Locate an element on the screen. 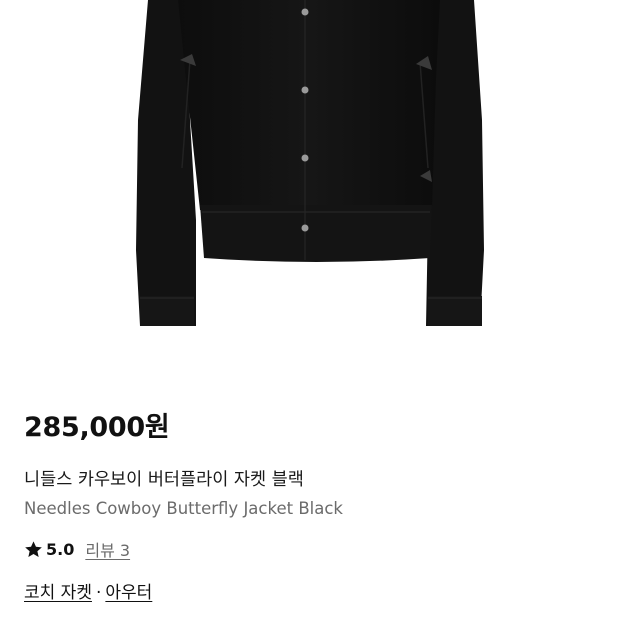 This screenshot has width=620, height=620. category-link-outer: 아우터 is located at coordinates (128, 593).